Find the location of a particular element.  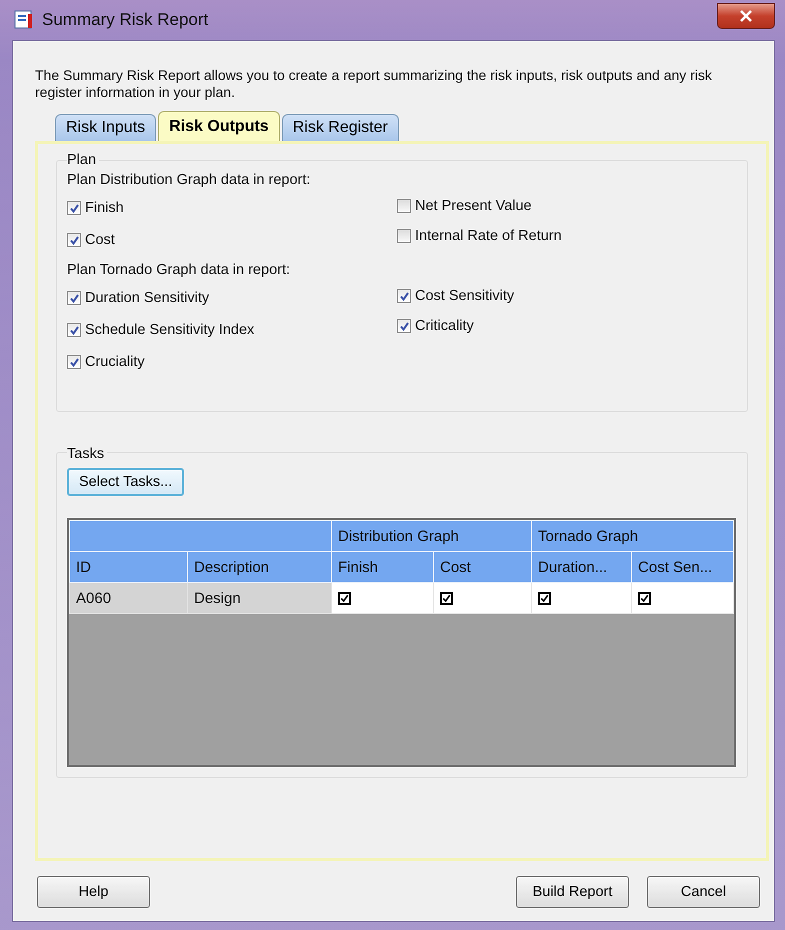

table-cell: A060 is located at coordinates (129, 598).